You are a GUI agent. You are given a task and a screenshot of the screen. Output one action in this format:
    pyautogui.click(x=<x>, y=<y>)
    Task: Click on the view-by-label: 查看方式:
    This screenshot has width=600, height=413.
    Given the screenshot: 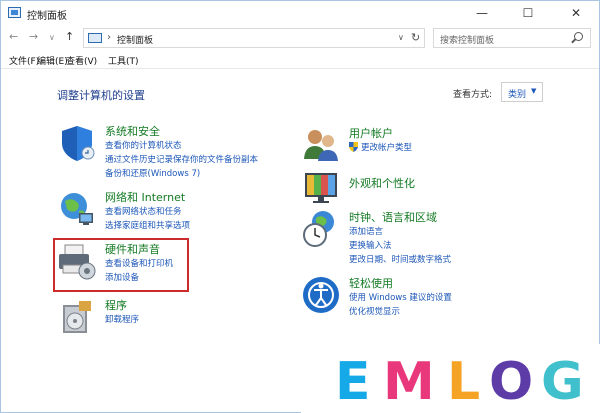 What is the action you would take?
    pyautogui.click(x=473, y=95)
    